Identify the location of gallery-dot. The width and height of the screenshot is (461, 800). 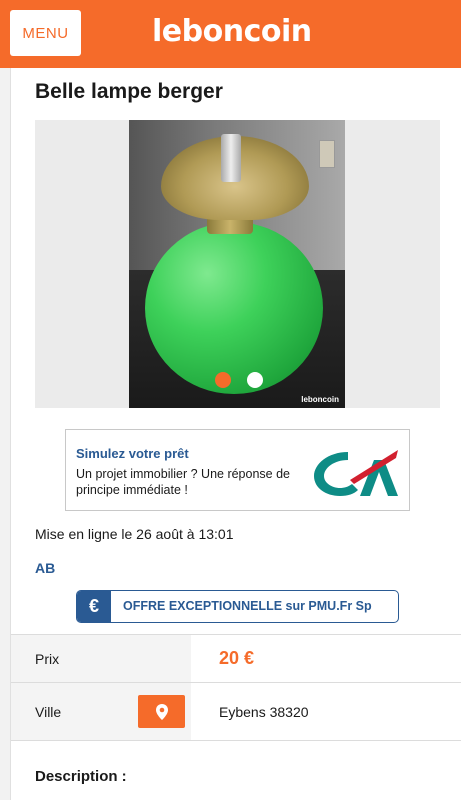
(255, 380).